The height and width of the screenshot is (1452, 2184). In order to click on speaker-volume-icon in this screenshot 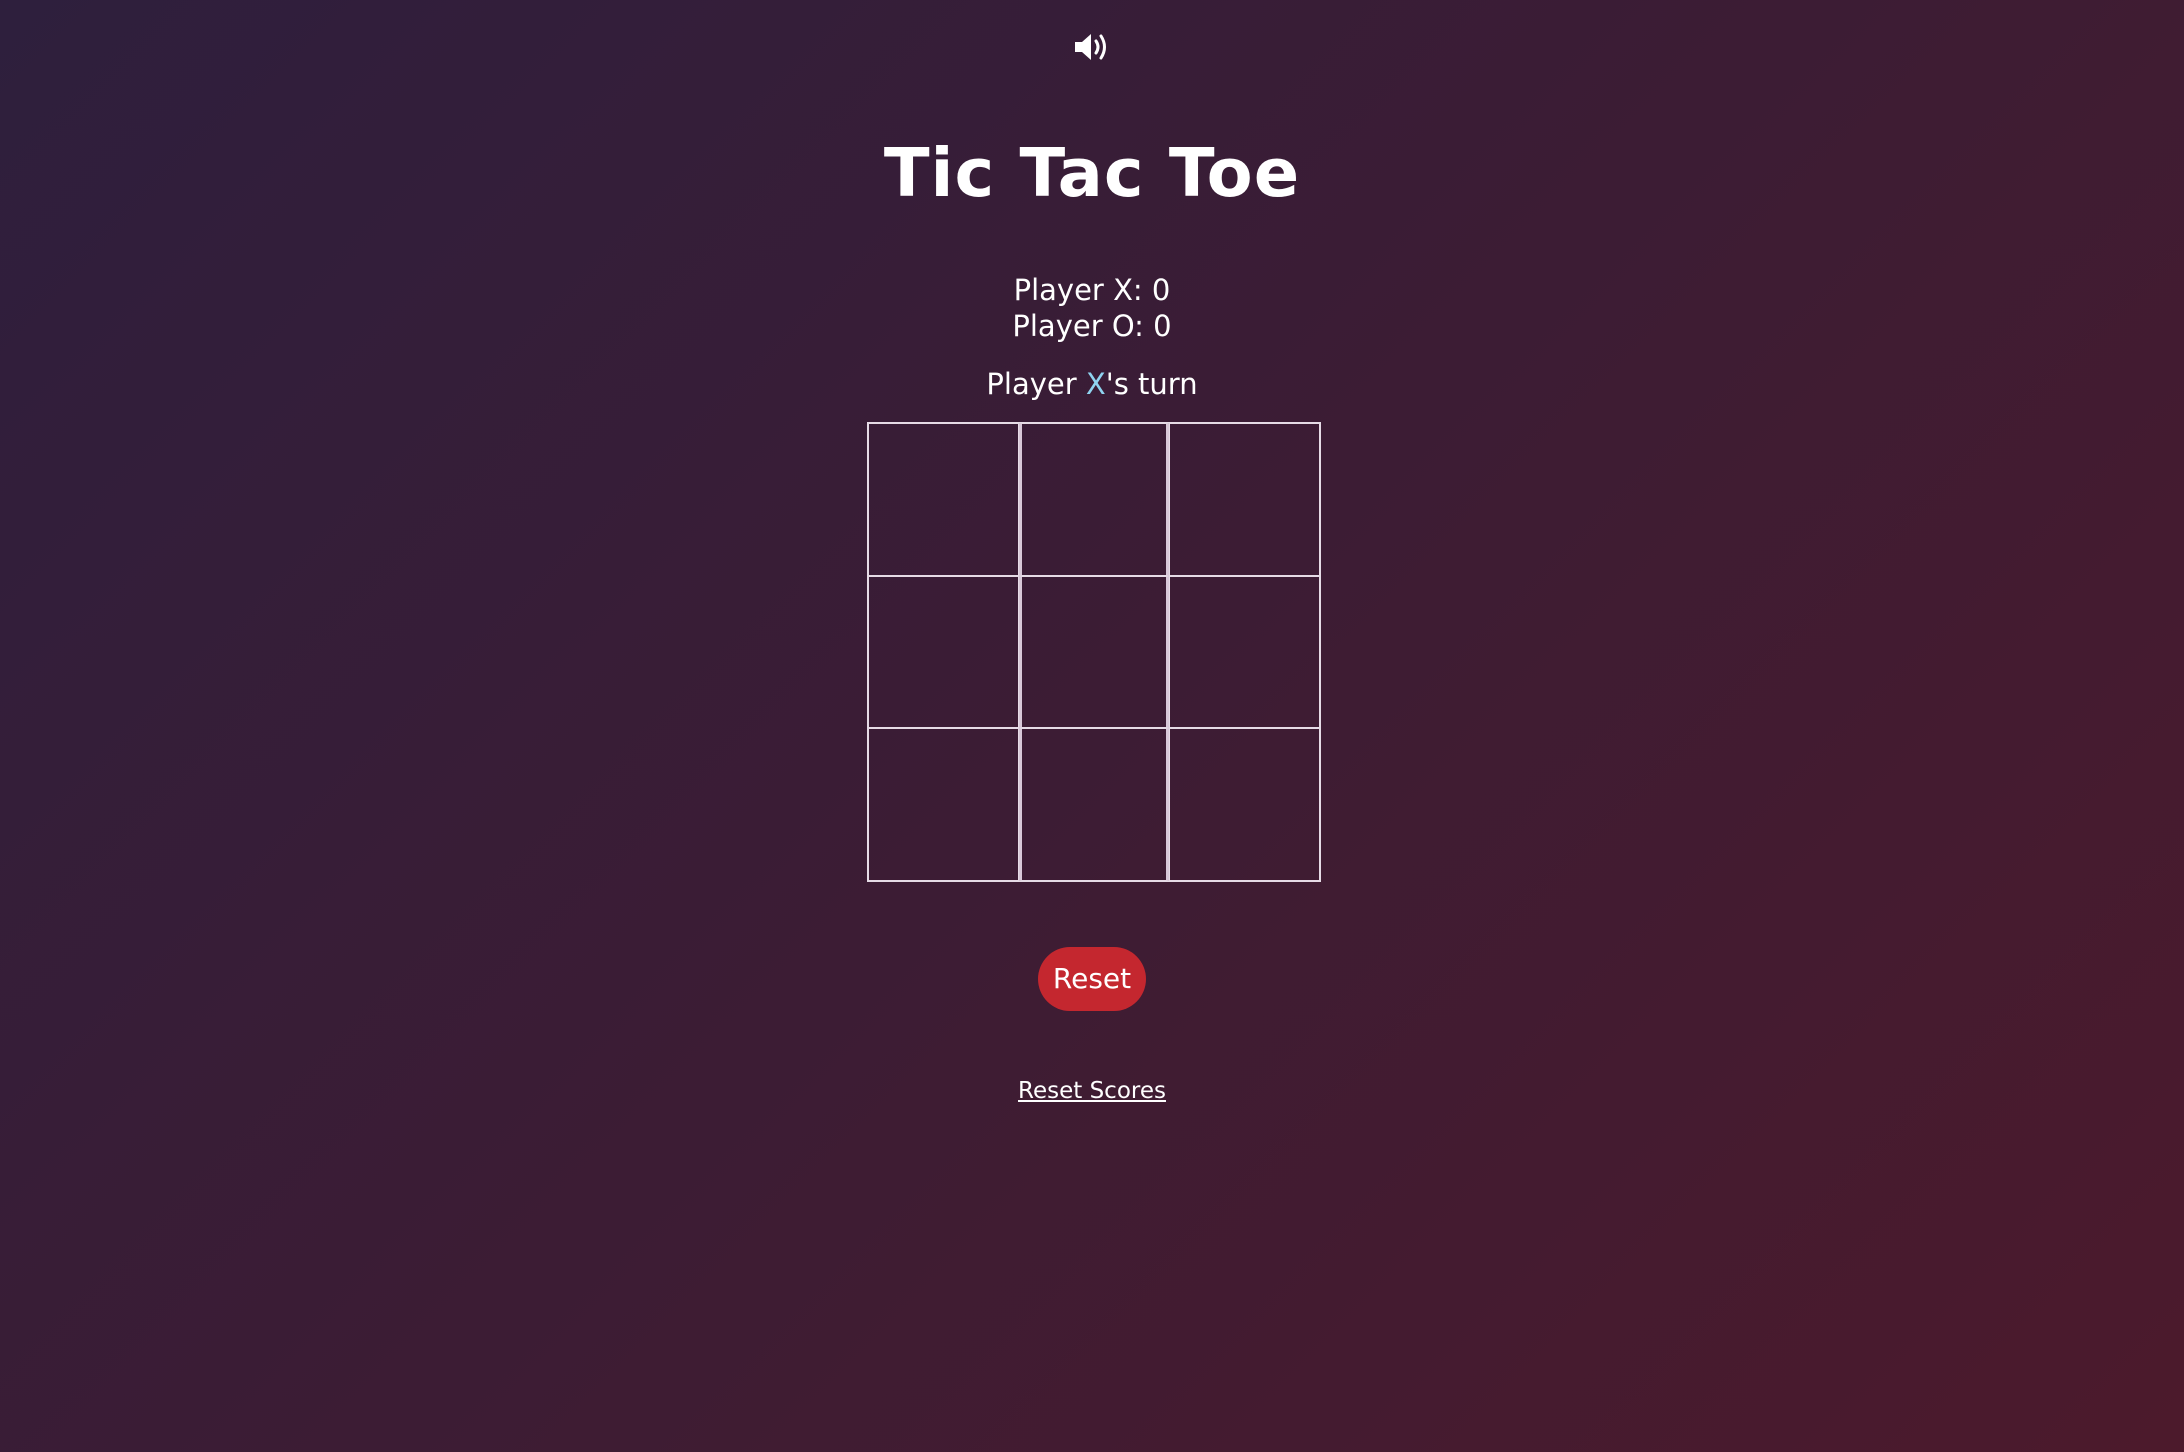, I will do `click(1090, 47)`.